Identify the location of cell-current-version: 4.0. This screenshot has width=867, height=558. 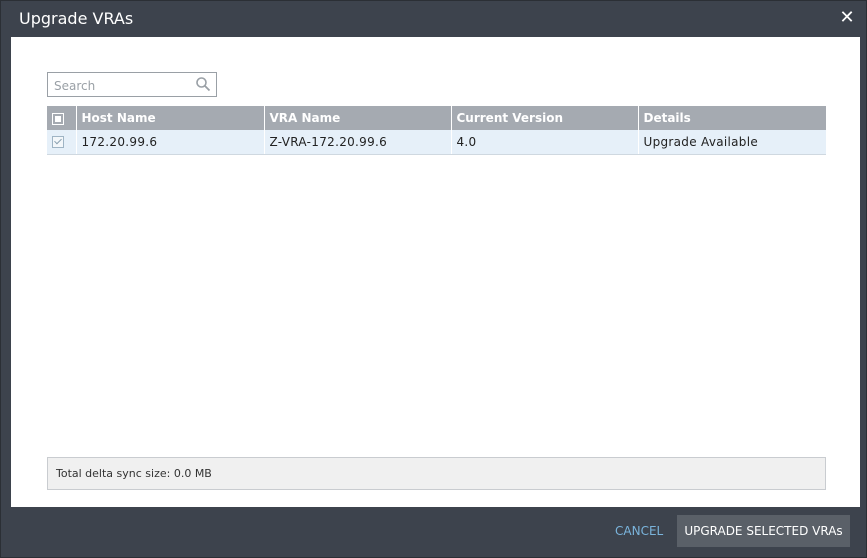
(545, 142).